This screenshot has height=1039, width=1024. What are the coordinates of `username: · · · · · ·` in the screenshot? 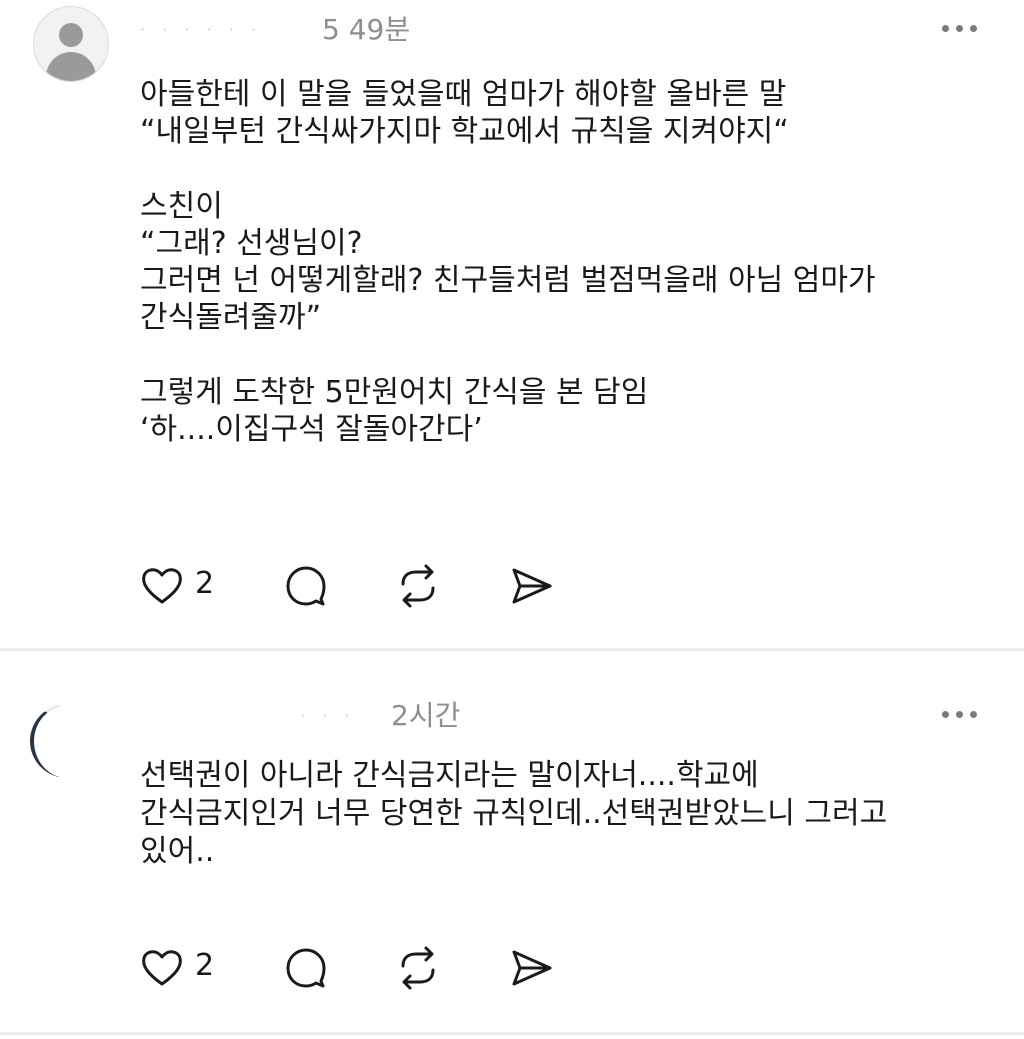 It's located at (220, 30).